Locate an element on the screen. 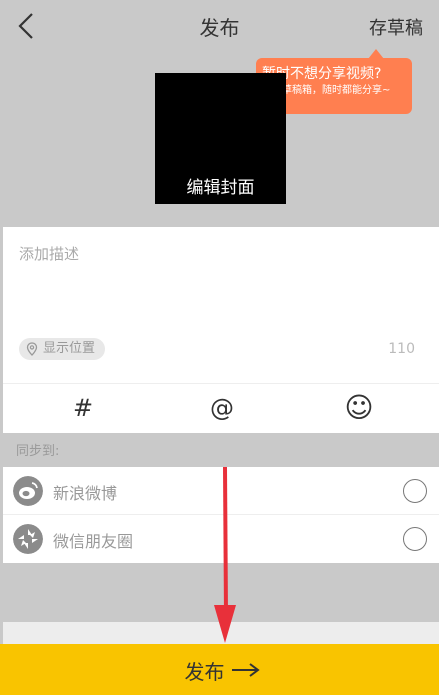 The image size is (439, 695). sync-row-weibo: 新浪微博 is located at coordinates (221, 491).